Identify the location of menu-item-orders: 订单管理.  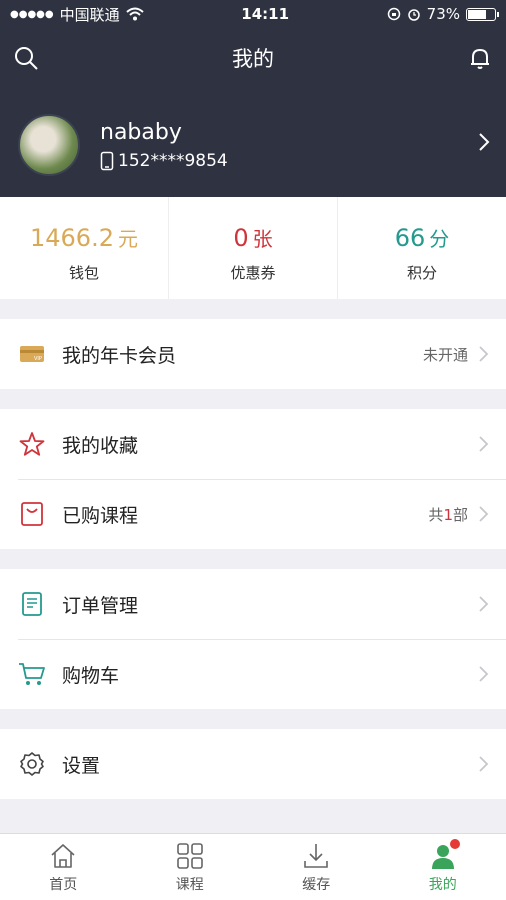
(253, 604).